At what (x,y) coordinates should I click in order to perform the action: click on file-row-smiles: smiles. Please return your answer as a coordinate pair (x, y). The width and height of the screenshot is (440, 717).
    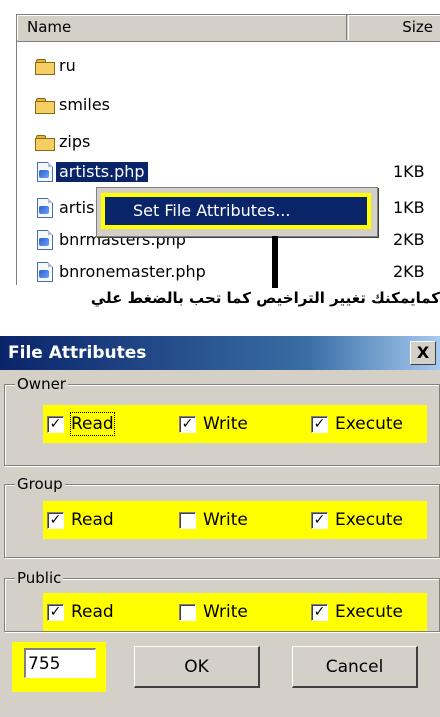
    Looking at the image, I should click on (228, 105).